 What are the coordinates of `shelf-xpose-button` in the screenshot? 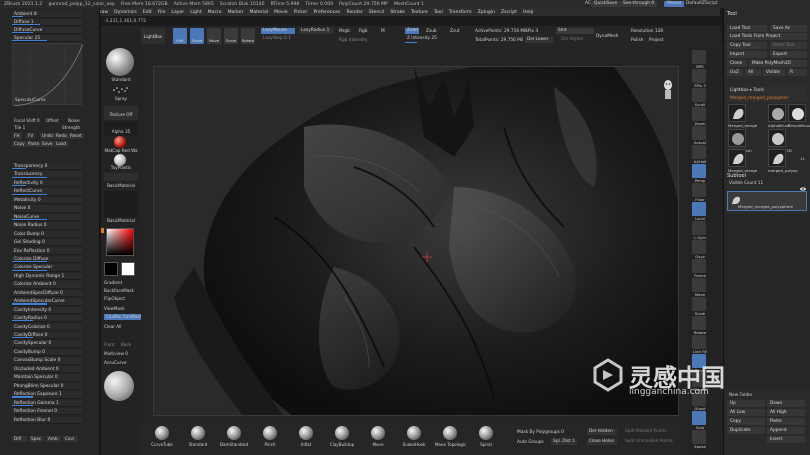 It's located at (699, 437).